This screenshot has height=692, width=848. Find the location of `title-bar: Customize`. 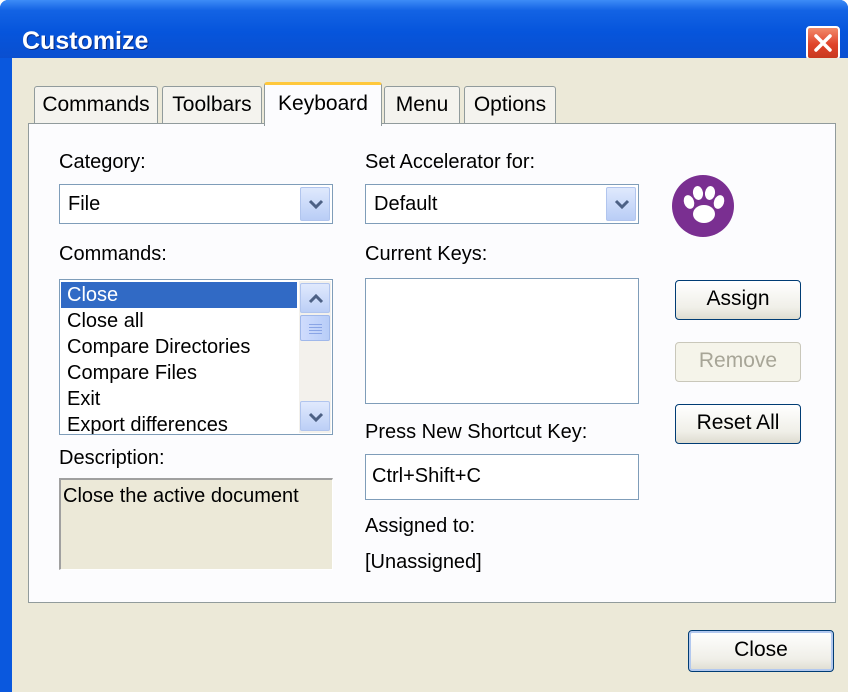

title-bar: Customize is located at coordinates (424, 30).